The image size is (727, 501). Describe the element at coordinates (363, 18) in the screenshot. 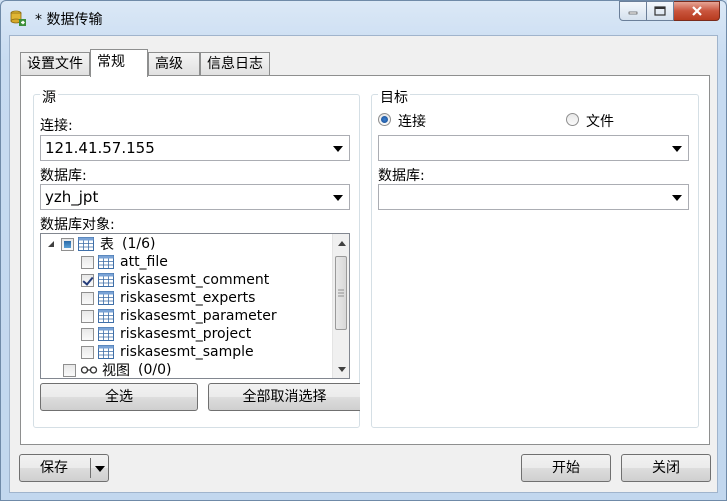

I see `title-bar: * 数据传输` at that location.